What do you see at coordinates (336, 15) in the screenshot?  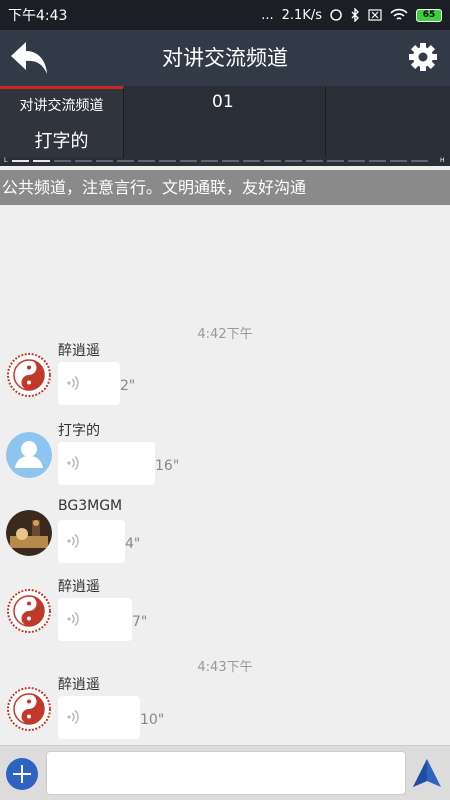 I see `signal-icon` at bounding box center [336, 15].